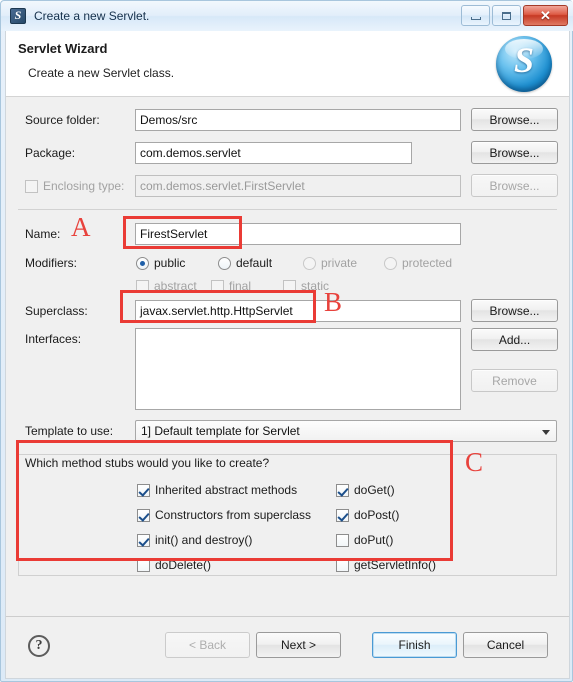 This screenshot has height=682, width=573. Describe the element at coordinates (287, 209) in the screenshot. I see `form-divider` at that location.